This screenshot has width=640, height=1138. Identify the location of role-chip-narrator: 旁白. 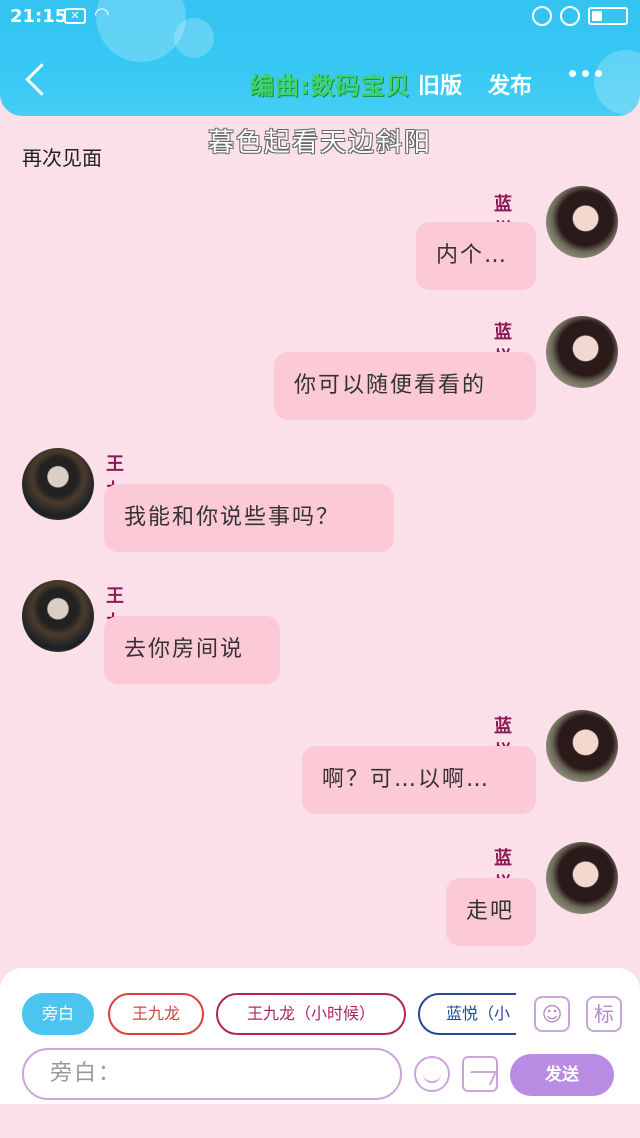
(58, 1014).